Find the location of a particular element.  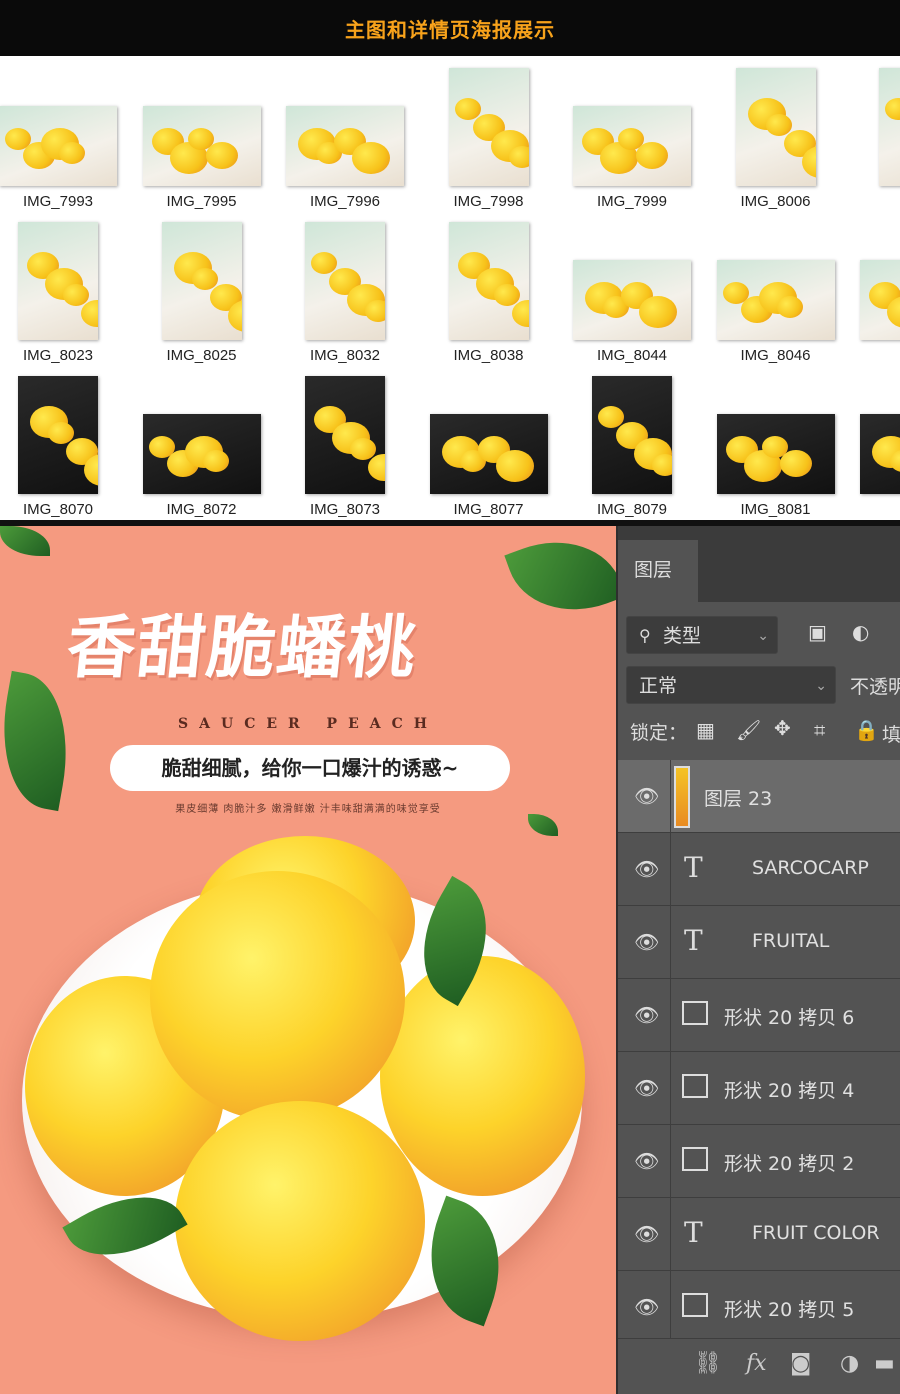

layer-row: 👁 T SARCOCARP is located at coordinates (759, 869).